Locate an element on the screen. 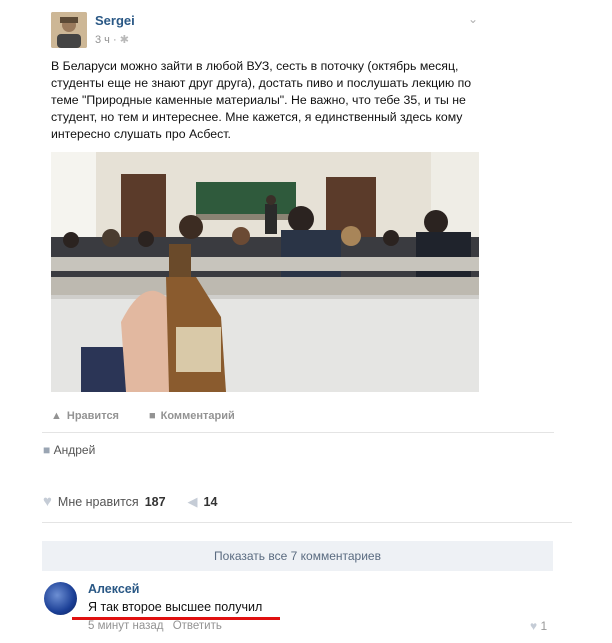  like-button: ▲ Нравится is located at coordinates (85, 416).